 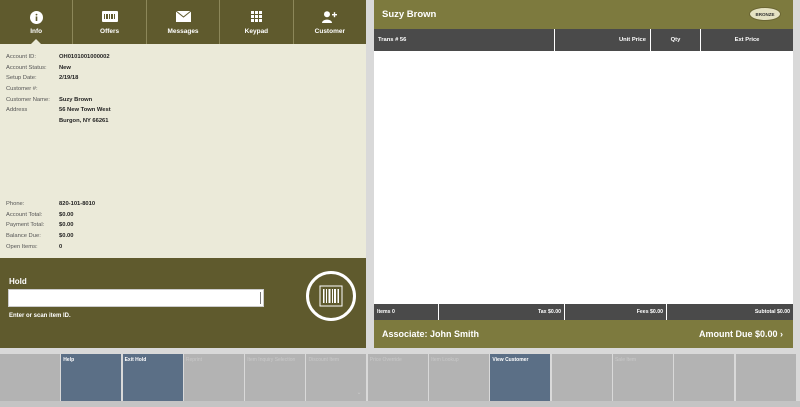 What do you see at coordinates (765, 14) in the screenshot?
I see `tier-badge: BRONZE` at bounding box center [765, 14].